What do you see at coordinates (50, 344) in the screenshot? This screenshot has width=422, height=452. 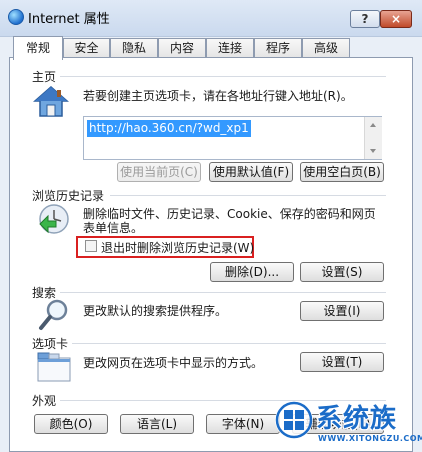 I see `tabs-section-label: 选项卡` at bounding box center [50, 344].